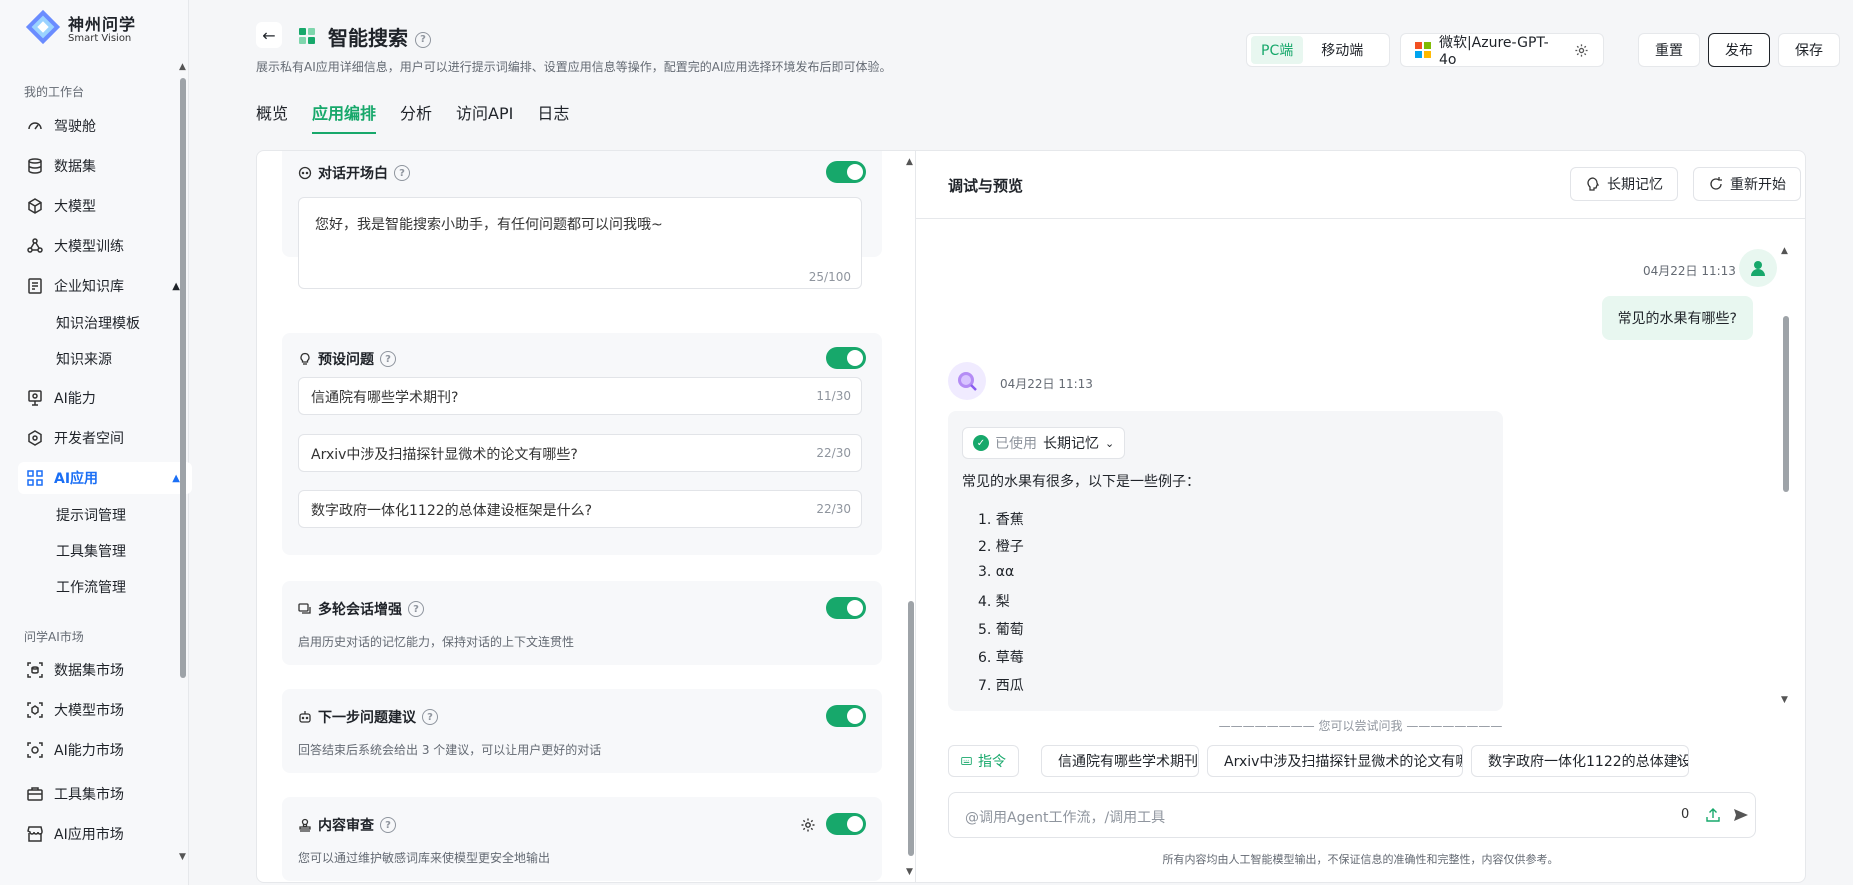 Image resolution: width=1853 pixels, height=885 pixels. I want to click on sidebar-subitem-toolsets: 工具集管理, so click(91, 551).